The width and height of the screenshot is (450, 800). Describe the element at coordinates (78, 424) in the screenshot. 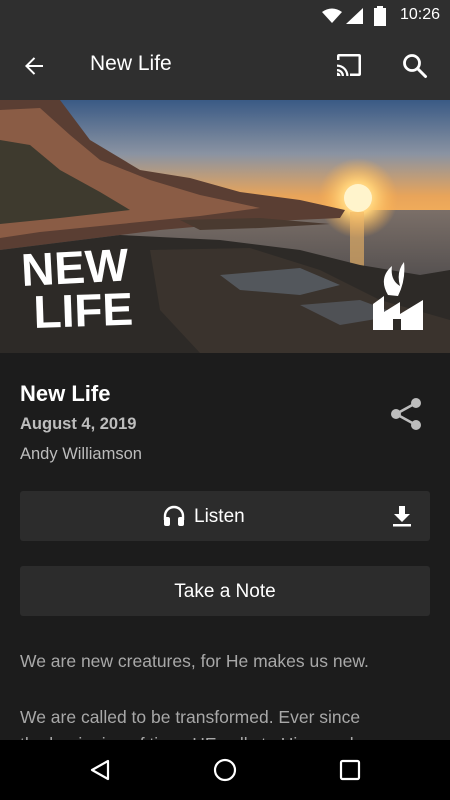

I see `sermon-date: August 4, 2019` at that location.